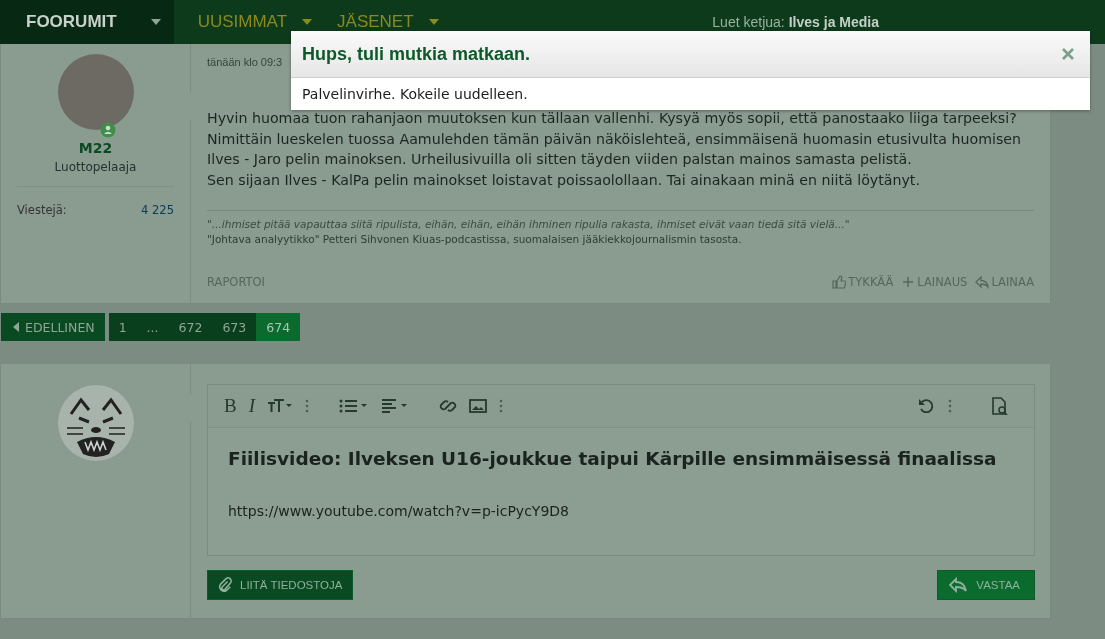 The width and height of the screenshot is (1105, 639). Describe the element at coordinates (833, 22) in the screenshot. I see `thread-title: Ilves ja Media` at that location.